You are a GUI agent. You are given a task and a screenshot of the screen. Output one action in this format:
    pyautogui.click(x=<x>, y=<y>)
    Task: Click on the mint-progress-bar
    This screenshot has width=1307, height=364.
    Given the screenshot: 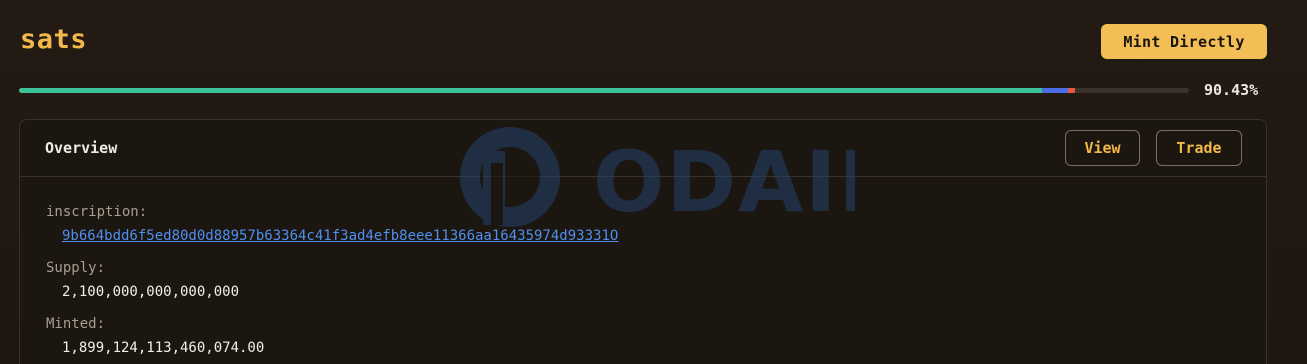 What is the action you would take?
    pyautogui.click(x=604, y=90)
    